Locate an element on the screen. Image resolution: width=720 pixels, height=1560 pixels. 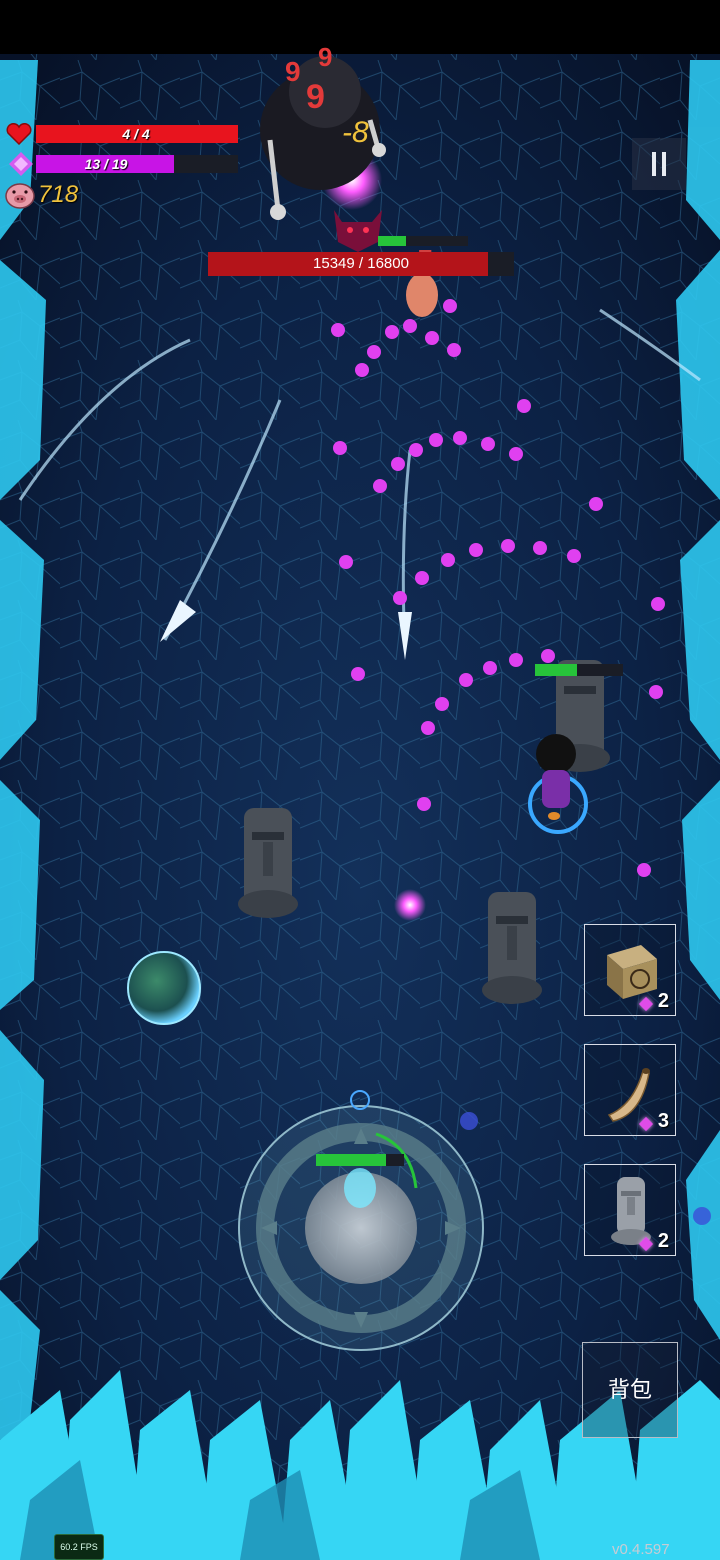
health-text: 4 / 4 is located at coordinates (136, 134).